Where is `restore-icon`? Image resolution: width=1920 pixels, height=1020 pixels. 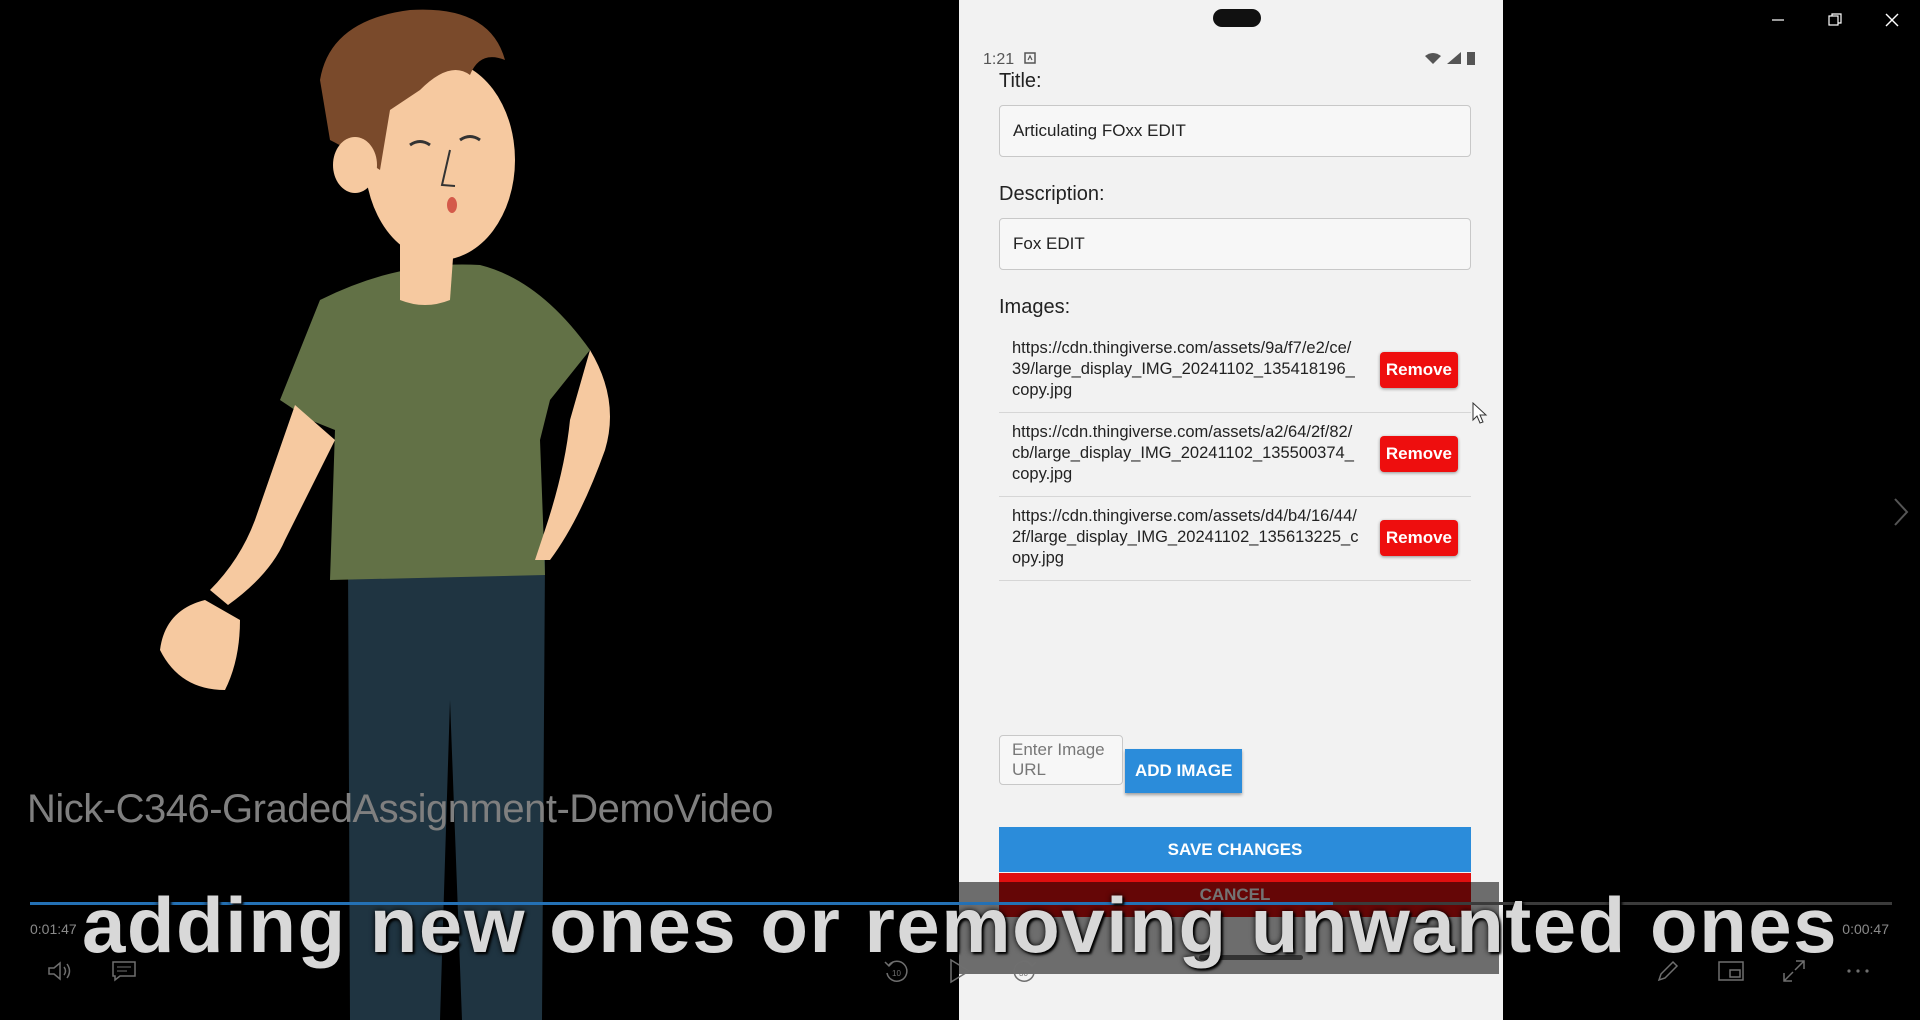
restore-icon is located at coordinates (1834, 20).